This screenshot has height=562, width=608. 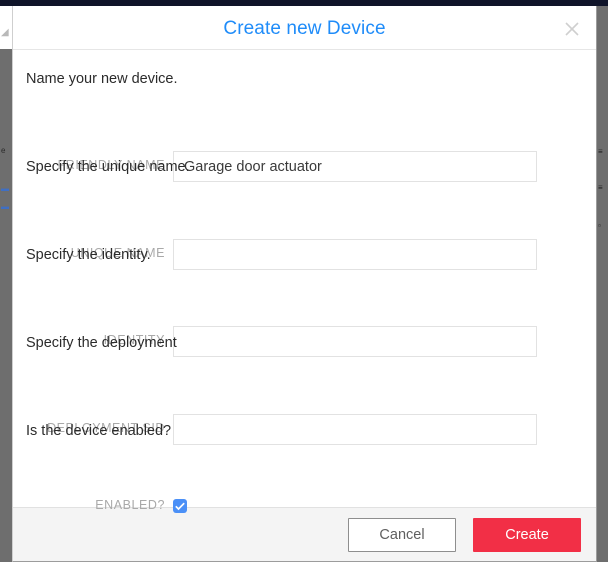 What do you see at coordinates (572, 29) in the screenshot?
I see `close-icon` at bounding box center [572, 29].